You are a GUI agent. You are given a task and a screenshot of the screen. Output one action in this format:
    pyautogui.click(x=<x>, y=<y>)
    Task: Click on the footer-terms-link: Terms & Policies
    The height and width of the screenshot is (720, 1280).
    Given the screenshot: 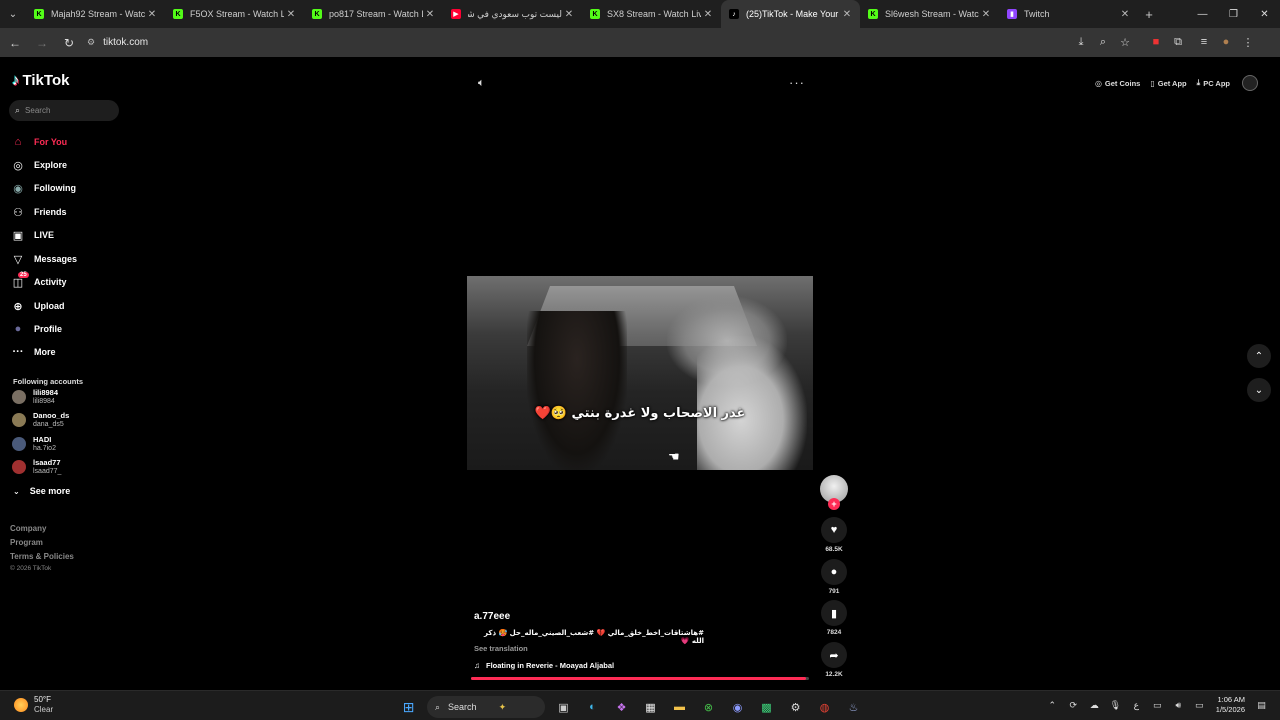 What is the action you would take?
    pyautogui.click(x=42, y=556)
    